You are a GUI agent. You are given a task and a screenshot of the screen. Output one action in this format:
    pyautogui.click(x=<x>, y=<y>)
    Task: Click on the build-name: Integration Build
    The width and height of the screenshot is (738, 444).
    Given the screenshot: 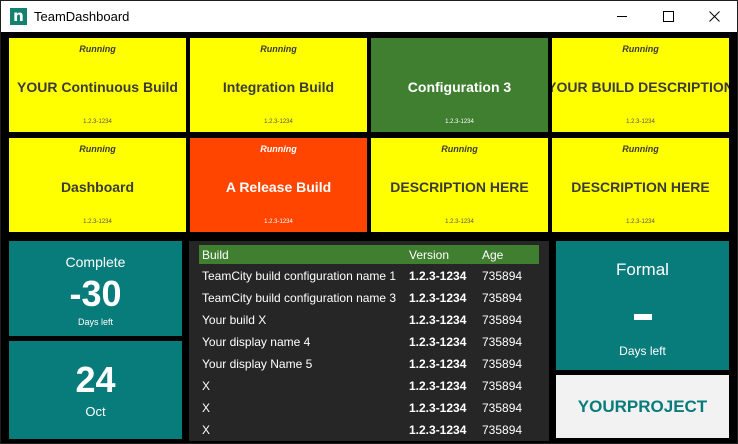 What is the action you would take?
    pyautogui.click(x=278, y=87)
    